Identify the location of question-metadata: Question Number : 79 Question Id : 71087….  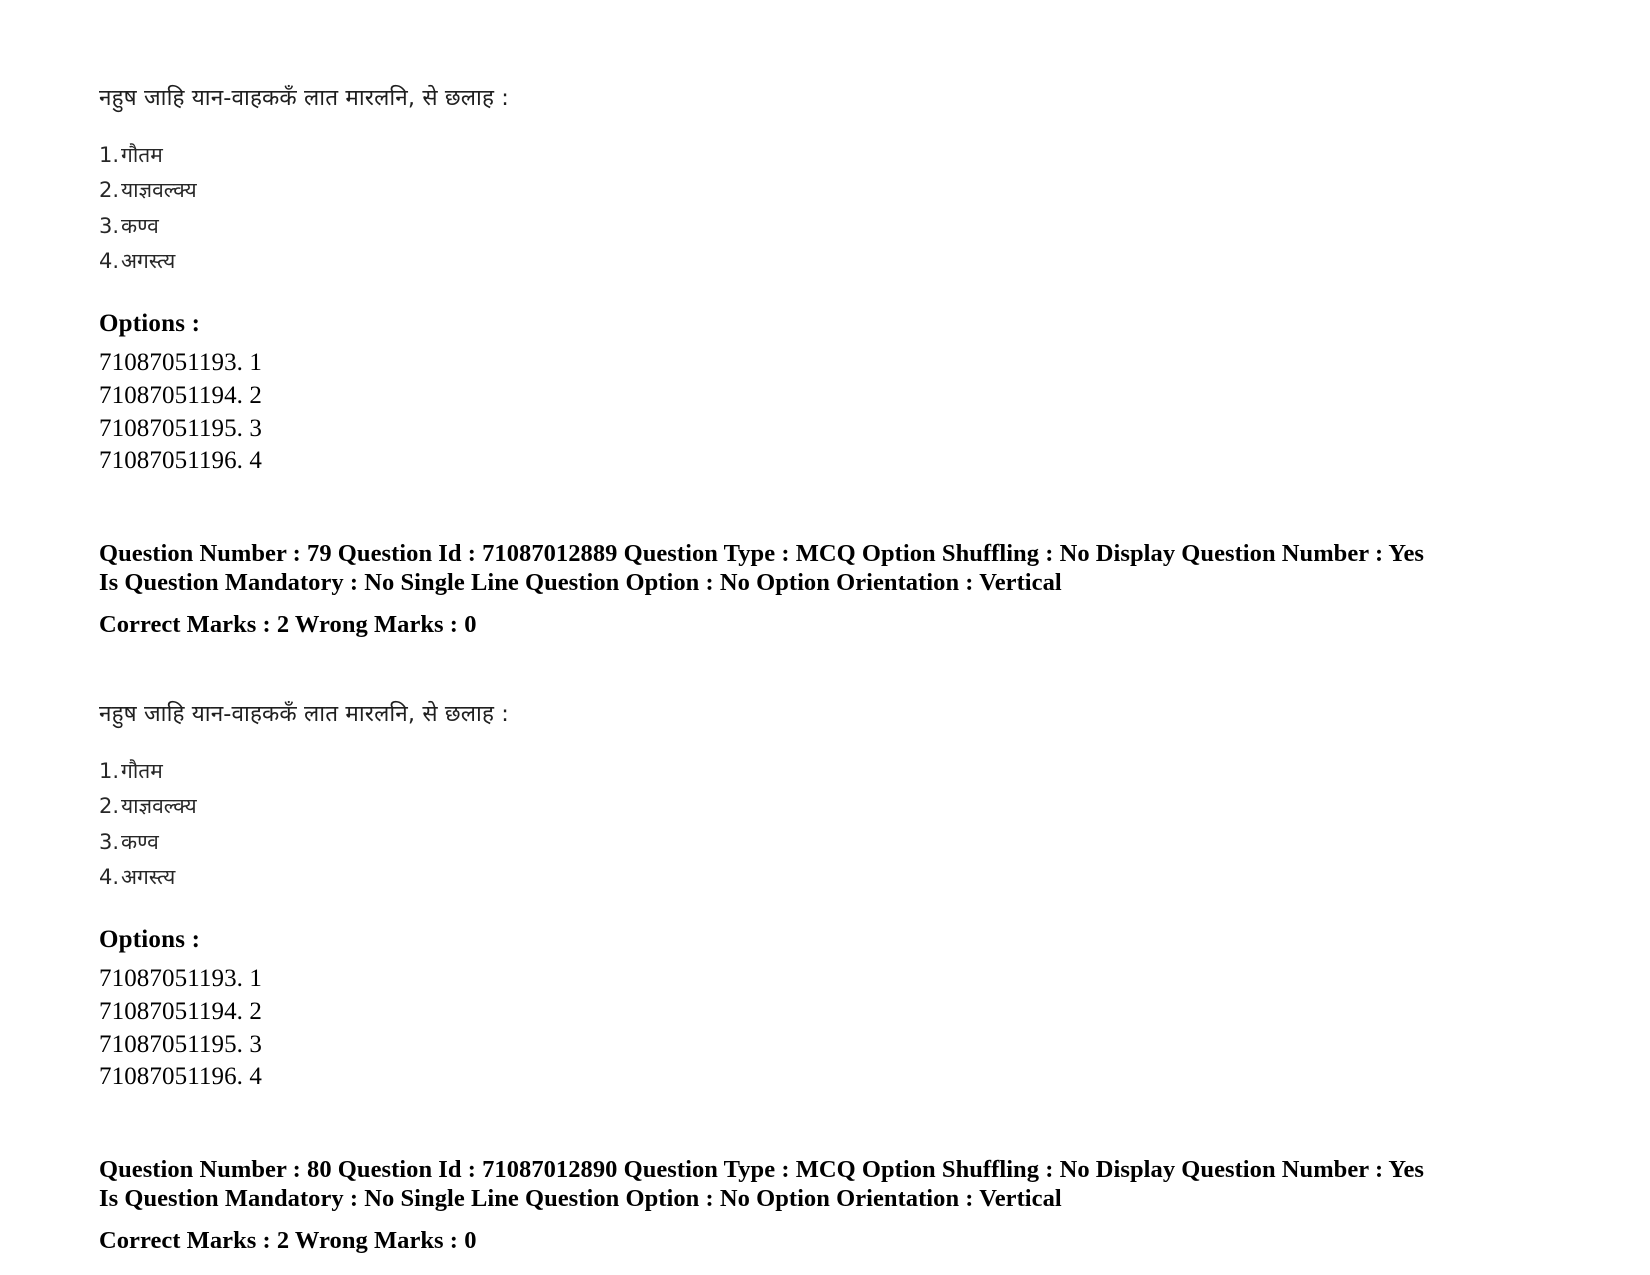
(764, 590).